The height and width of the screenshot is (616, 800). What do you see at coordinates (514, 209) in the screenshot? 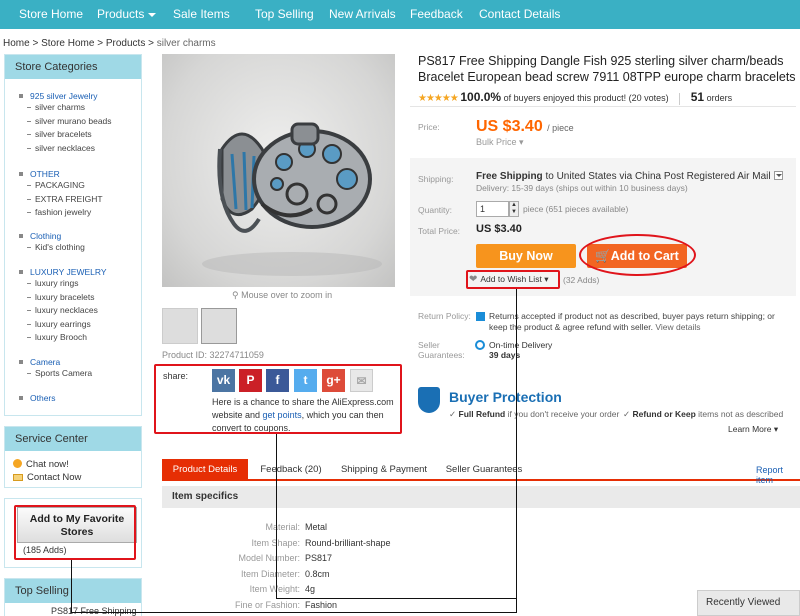
I see `quantity-stepper: ▲ ▼` at bounding box center [514, 209].